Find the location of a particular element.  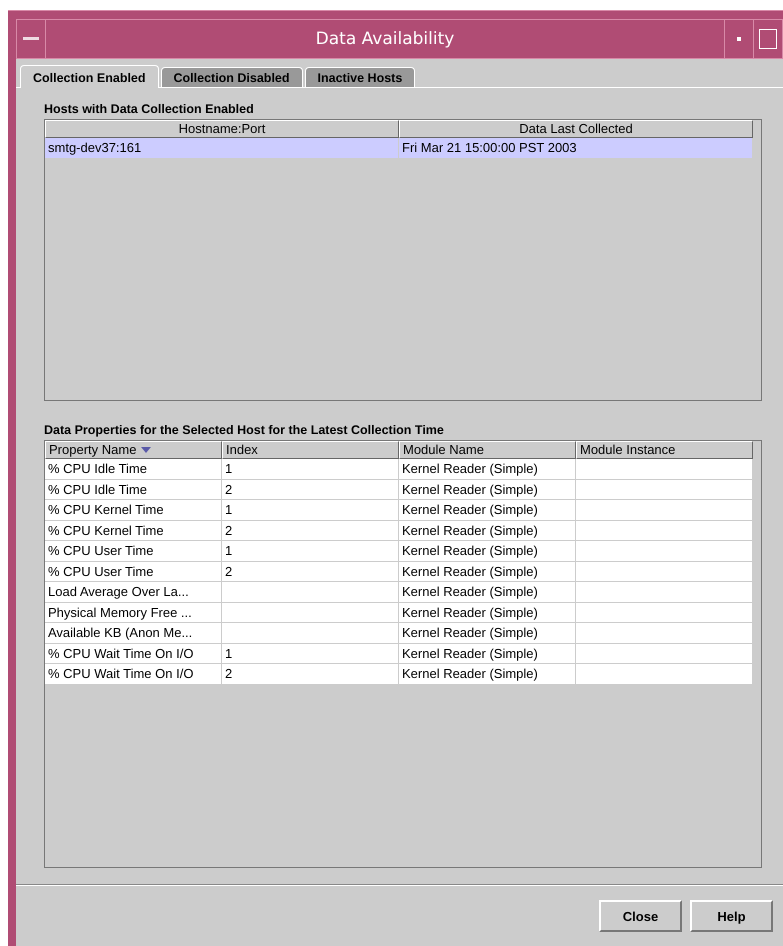

column-header: Module Instance is located at coordinates (664, 450).